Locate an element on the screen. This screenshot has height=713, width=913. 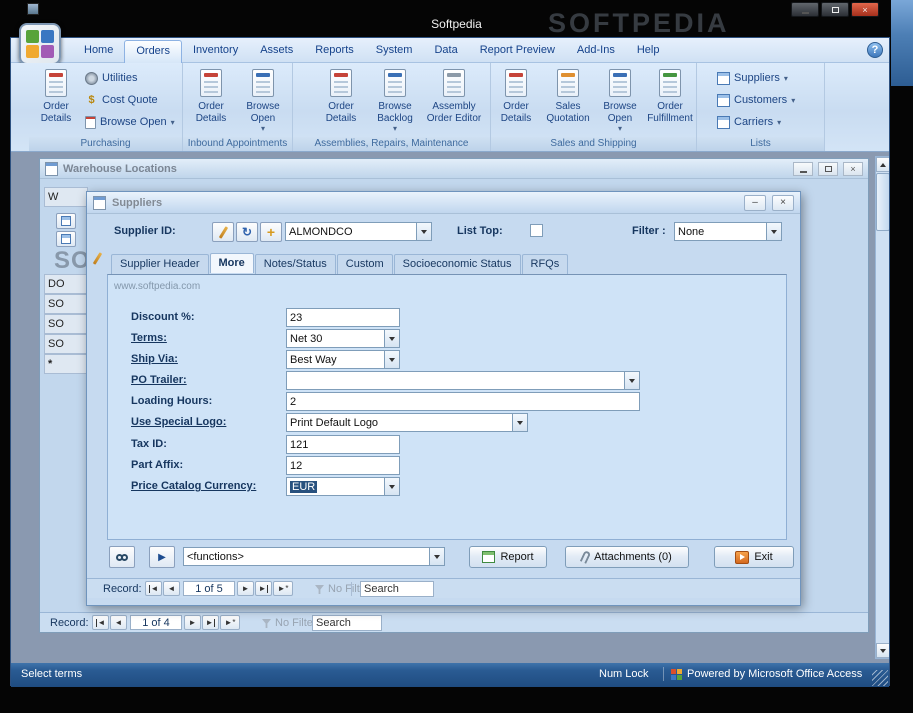
outer-close-button: × is located at coordinates (865, 9).